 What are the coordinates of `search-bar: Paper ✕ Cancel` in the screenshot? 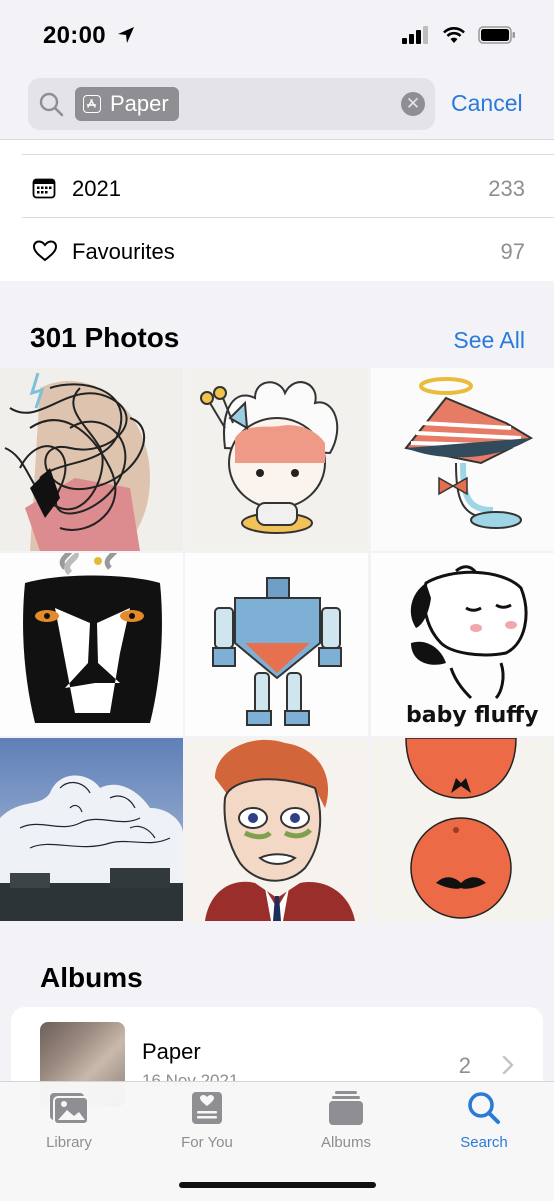 It's located at (277, 105).